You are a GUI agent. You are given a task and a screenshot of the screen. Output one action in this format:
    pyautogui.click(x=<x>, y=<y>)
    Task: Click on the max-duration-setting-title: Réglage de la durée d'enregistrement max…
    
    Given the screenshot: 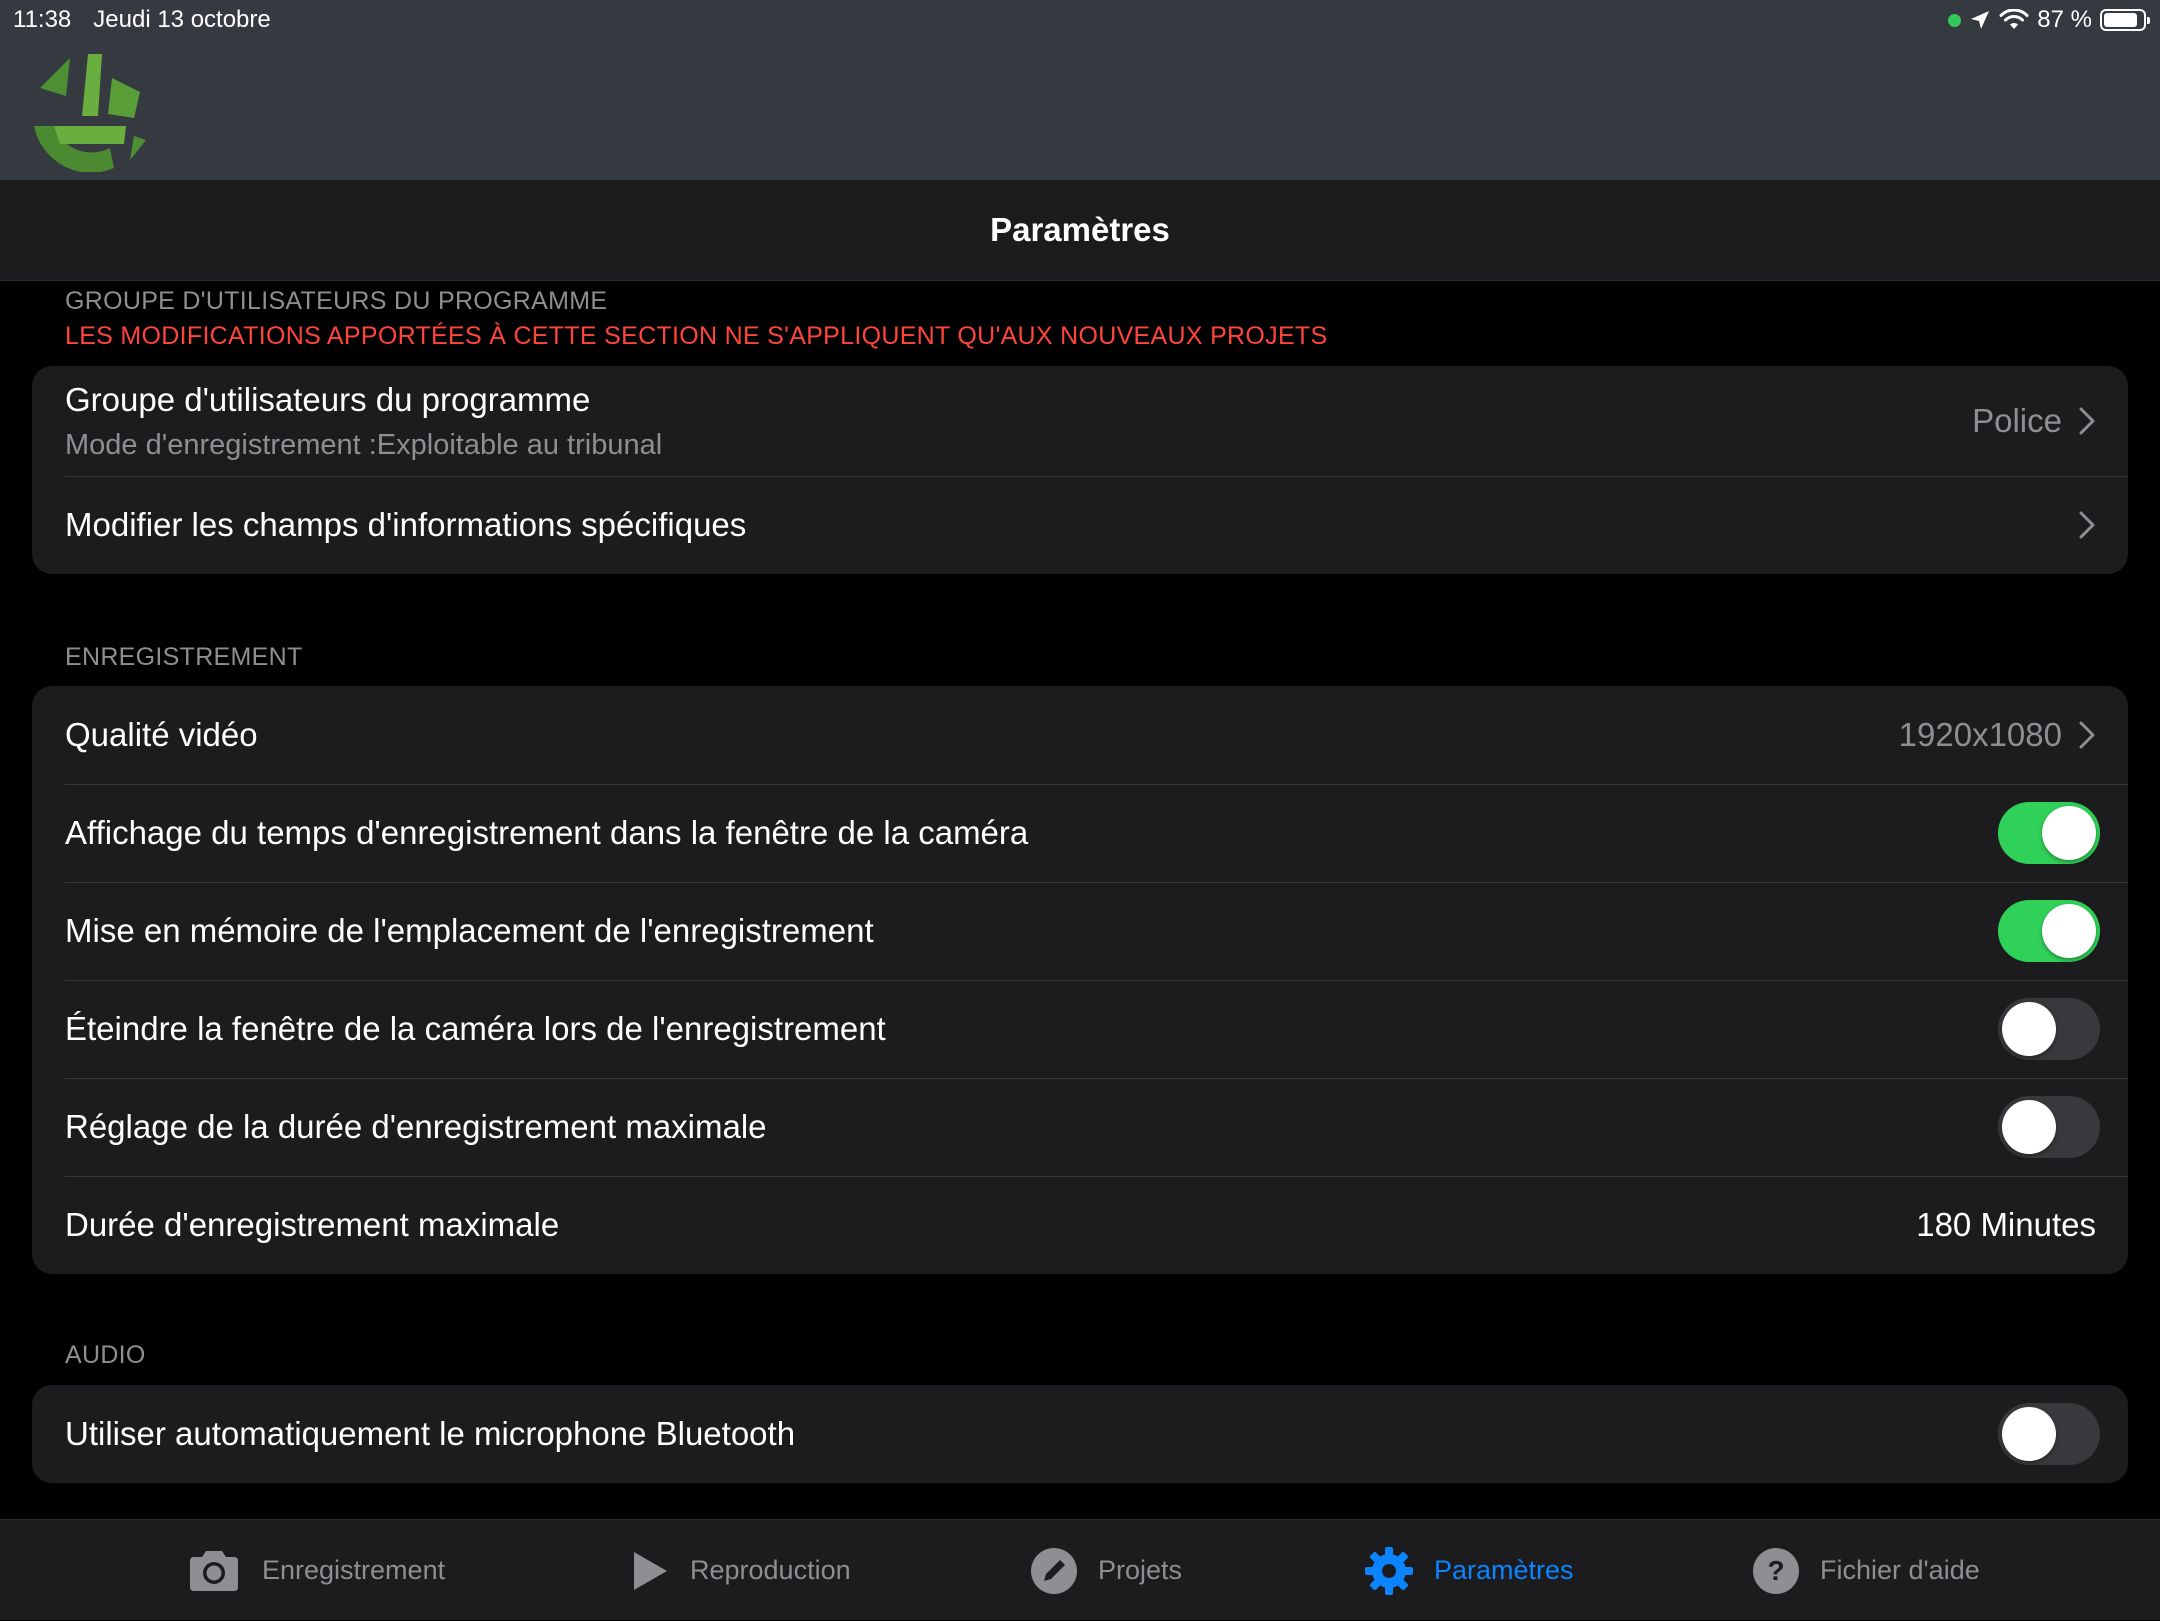 What is the action you would take?
    pyautogui.click(x=416, y=1126)
    